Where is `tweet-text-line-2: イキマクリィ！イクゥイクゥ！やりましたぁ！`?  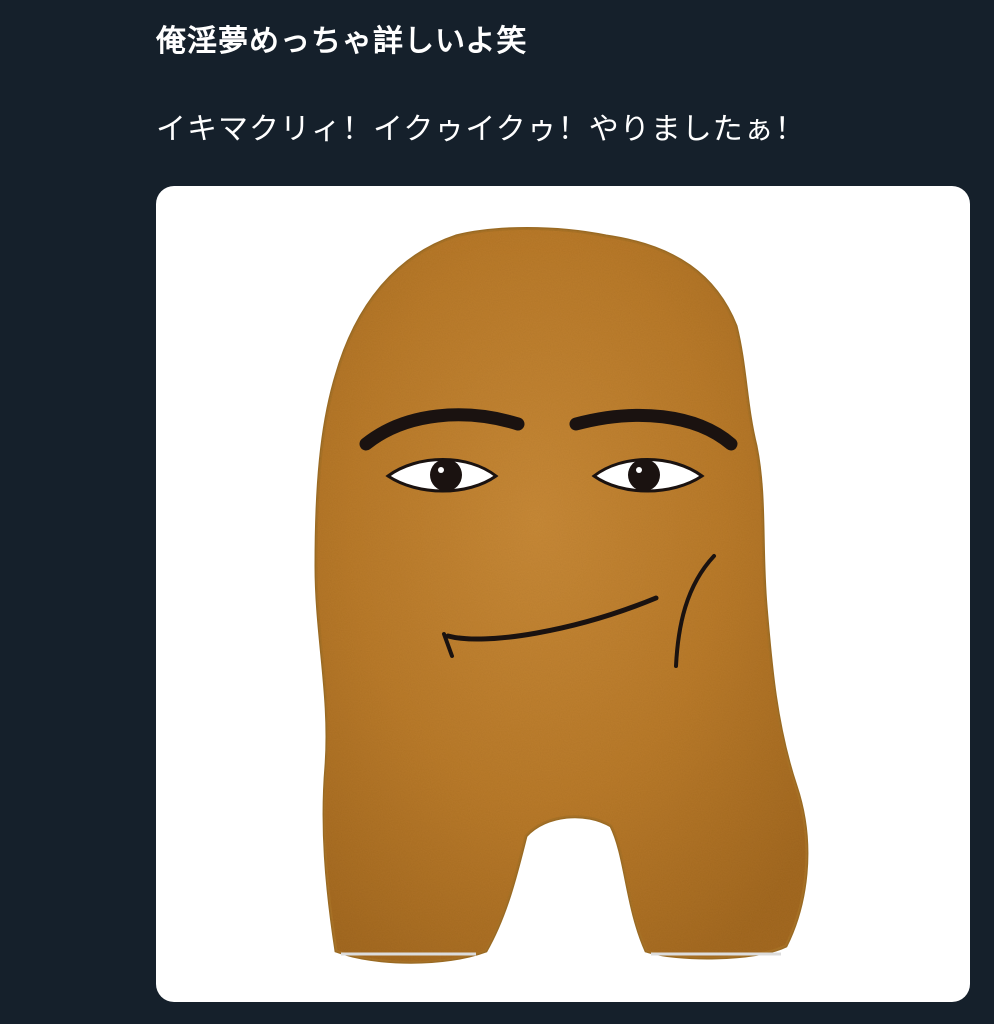
tweet-text-line-2: イキマクリィ！イクゥイクゥ！やりましたぁ！ is located at coordinates (481, 129).